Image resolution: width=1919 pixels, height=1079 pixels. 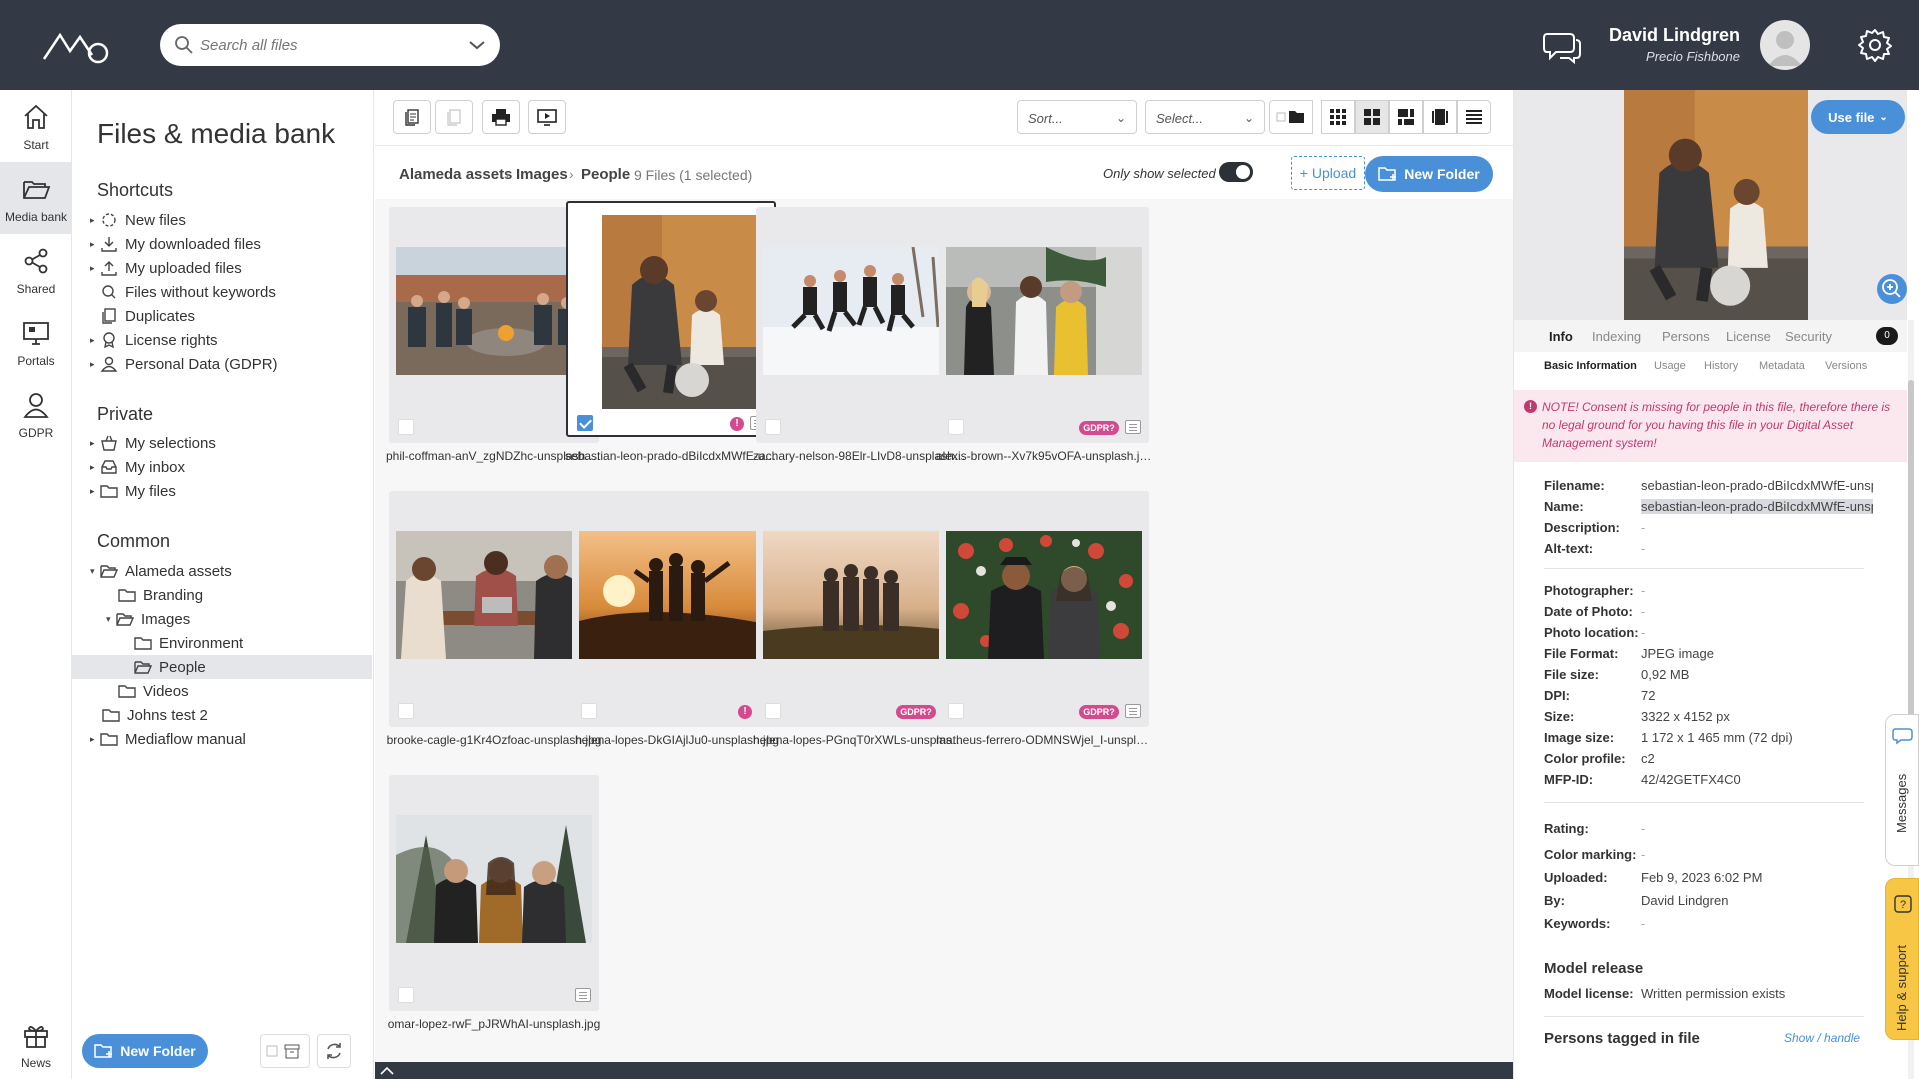 What do you see at coordinates (1590, 366) in the screenshot?
I see `subtab-basic-information: Basic Information` at bounding box center [1590, 366].